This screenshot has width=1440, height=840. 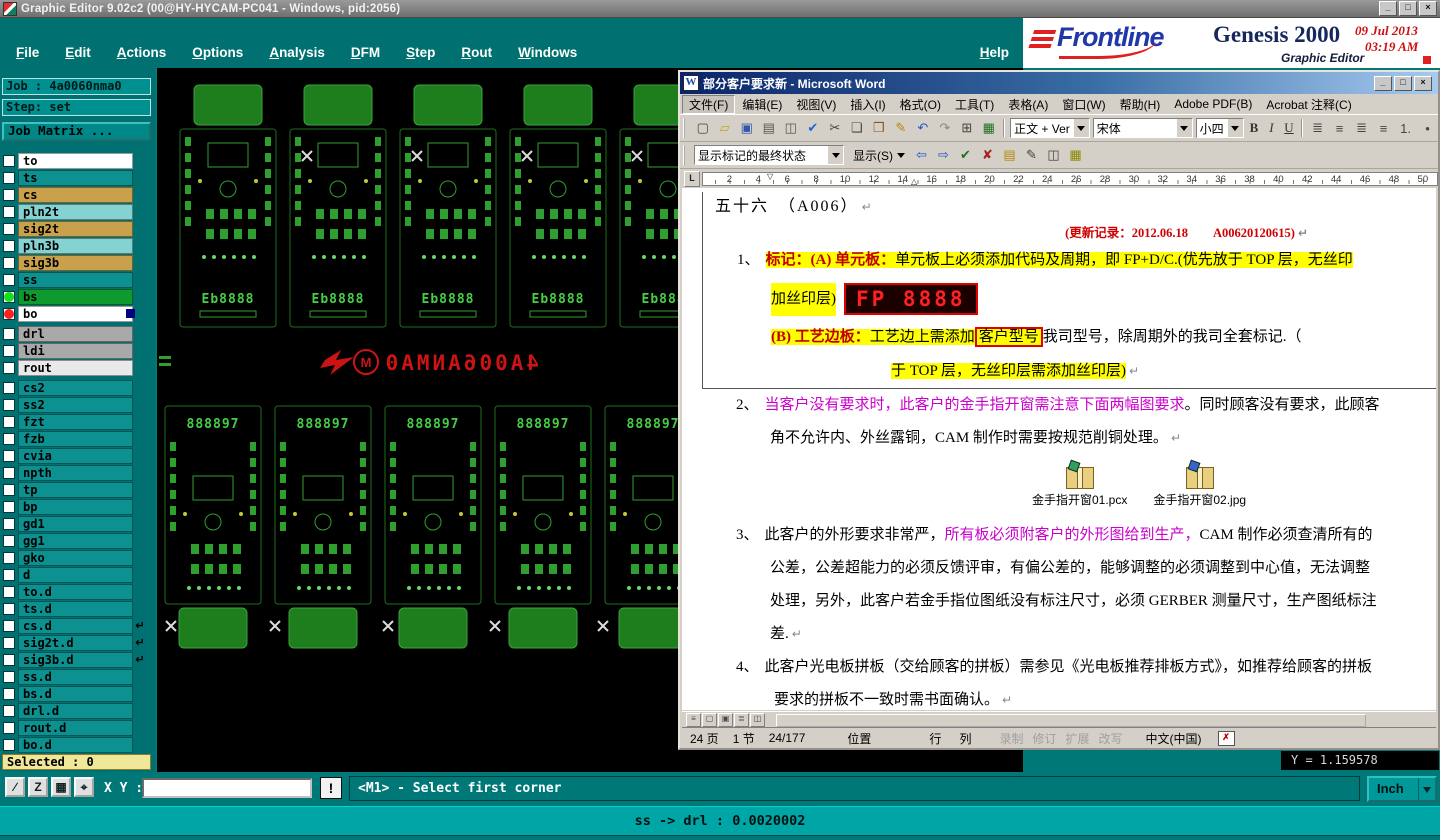 What do you see at coordinates (75, 177) in the screenshot?
I see `layer-name: ts` at bounding box center [75, 177].